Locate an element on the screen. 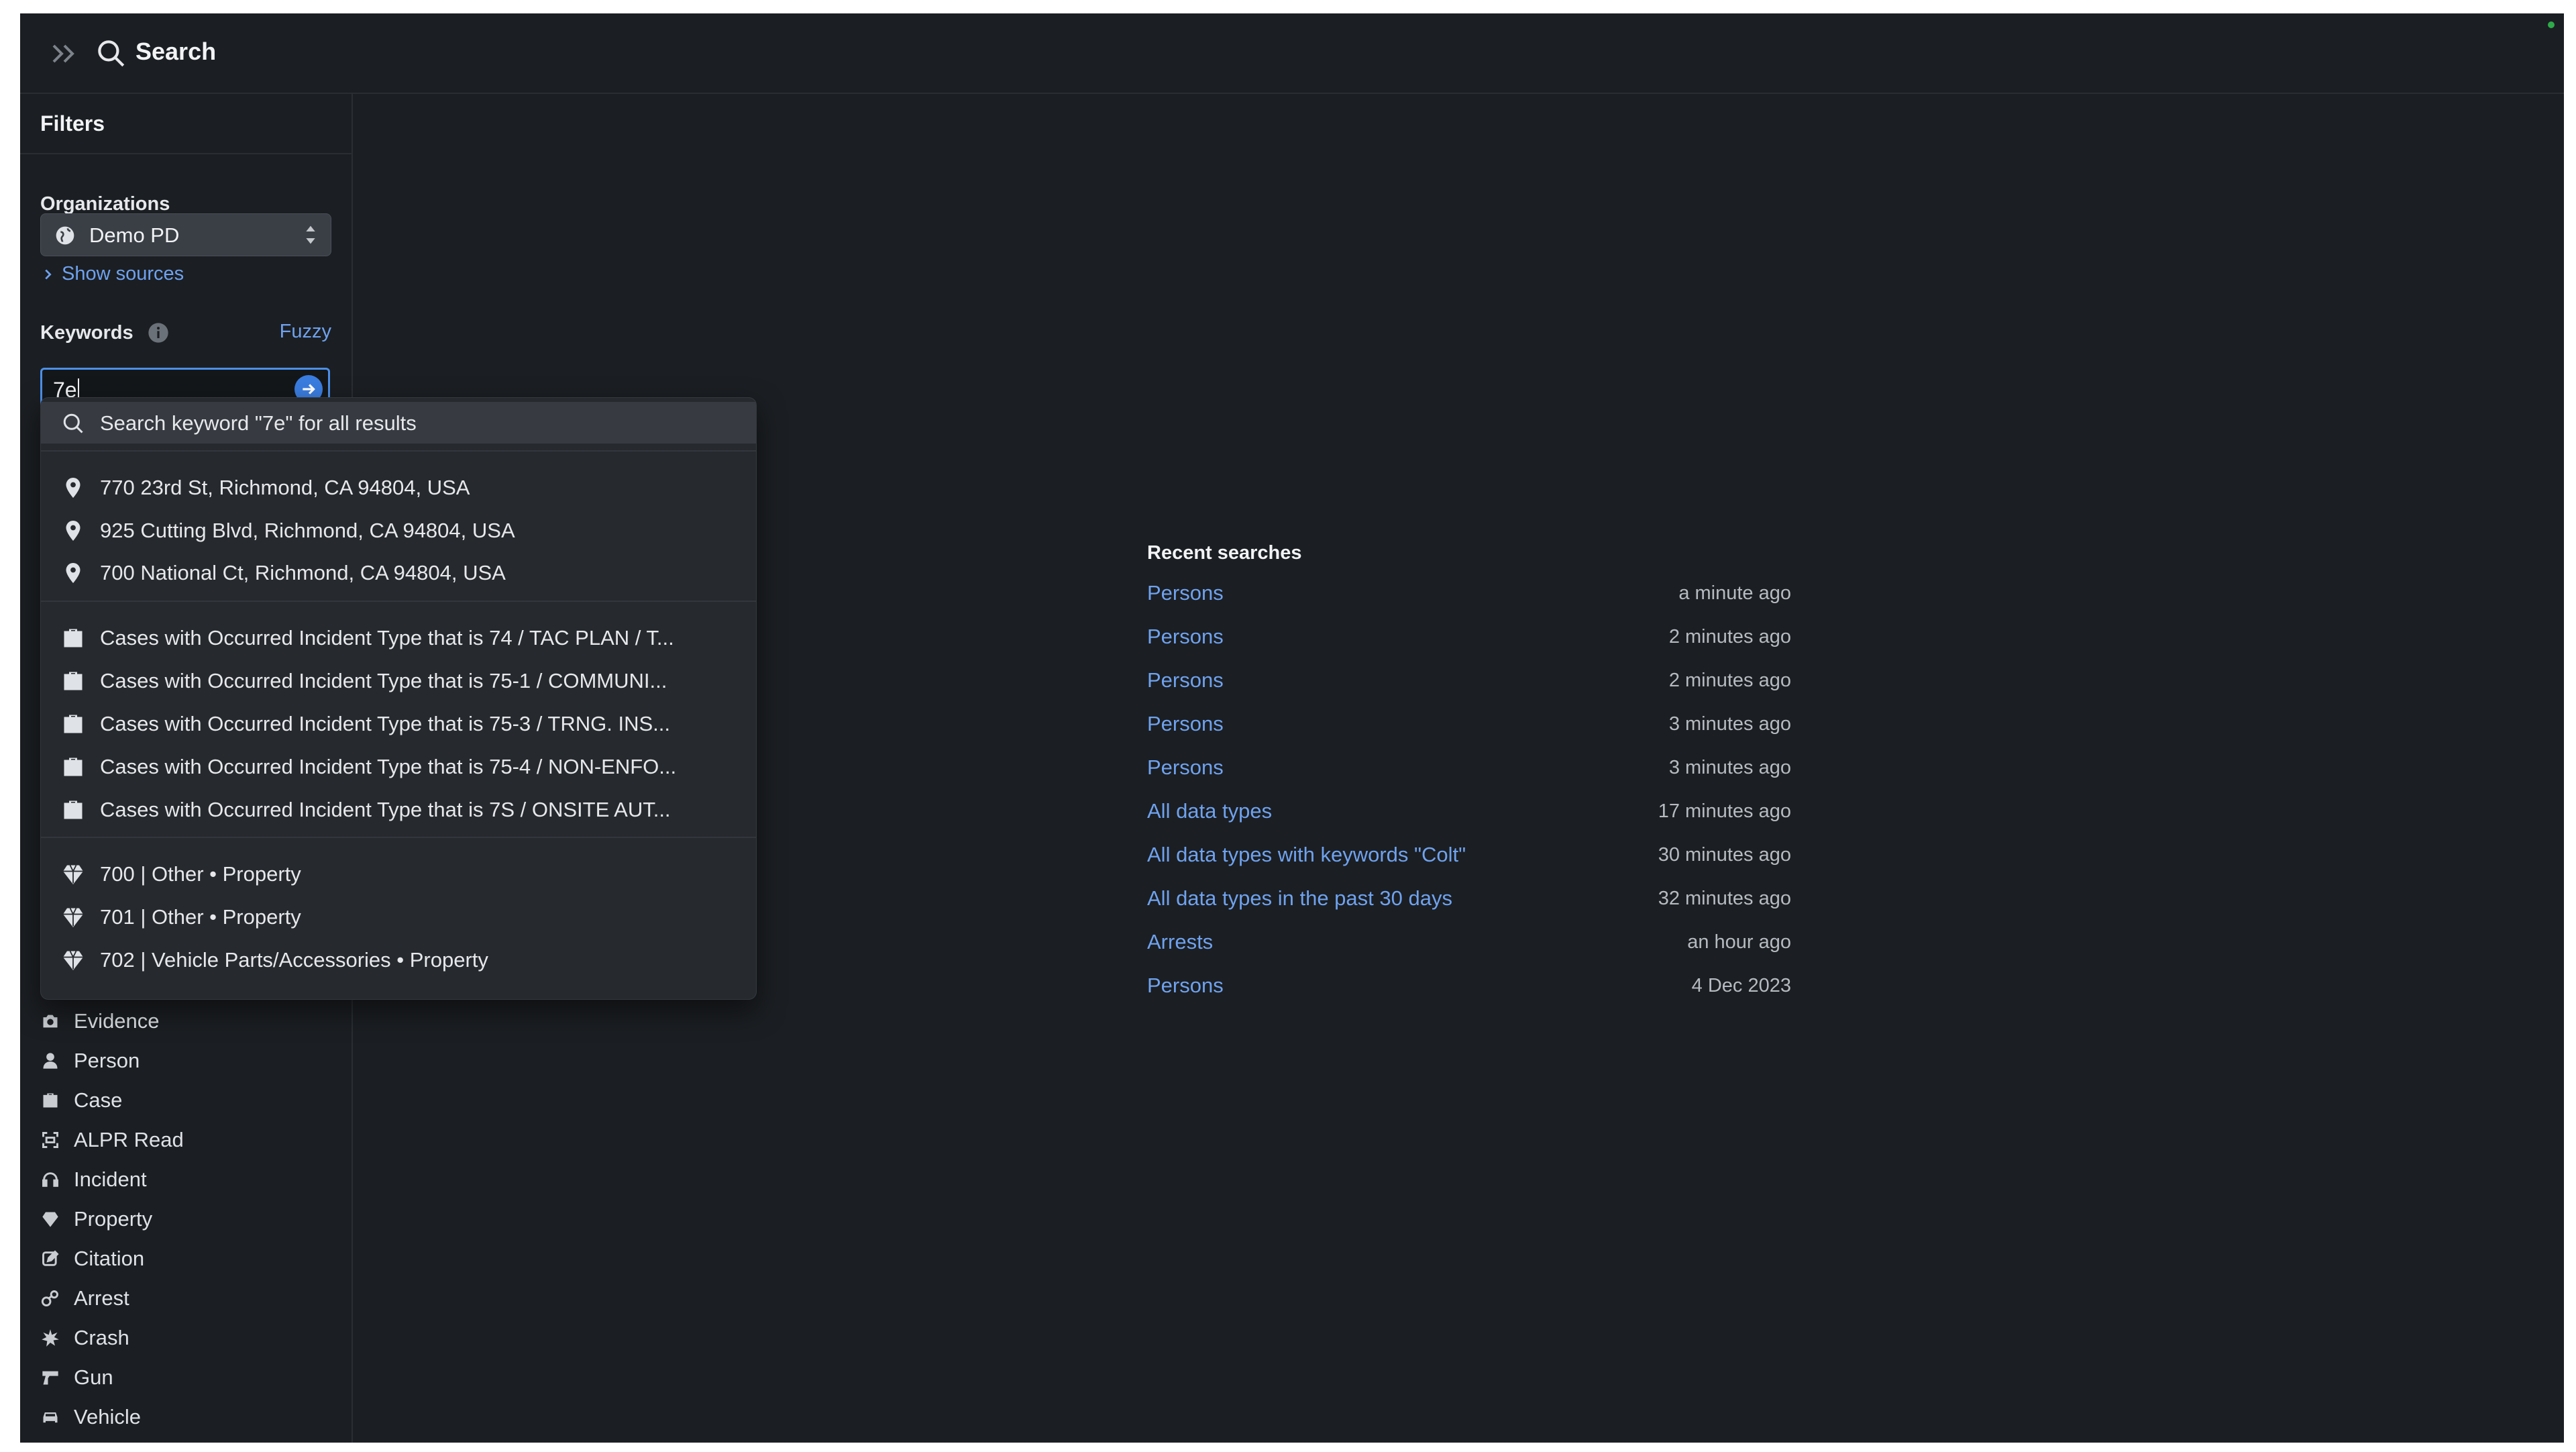 This screenshot has height=1452, width=2576. recent-search-row: Arrests an hour ago is located at coordinates (1469, 943).